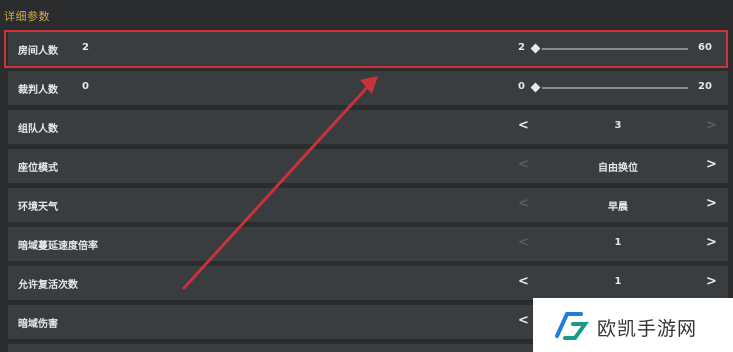  What do you see at coordinates (572, 326) in the screenshot?
I see `ok-logo-icon` at bounding box center [572, 326].